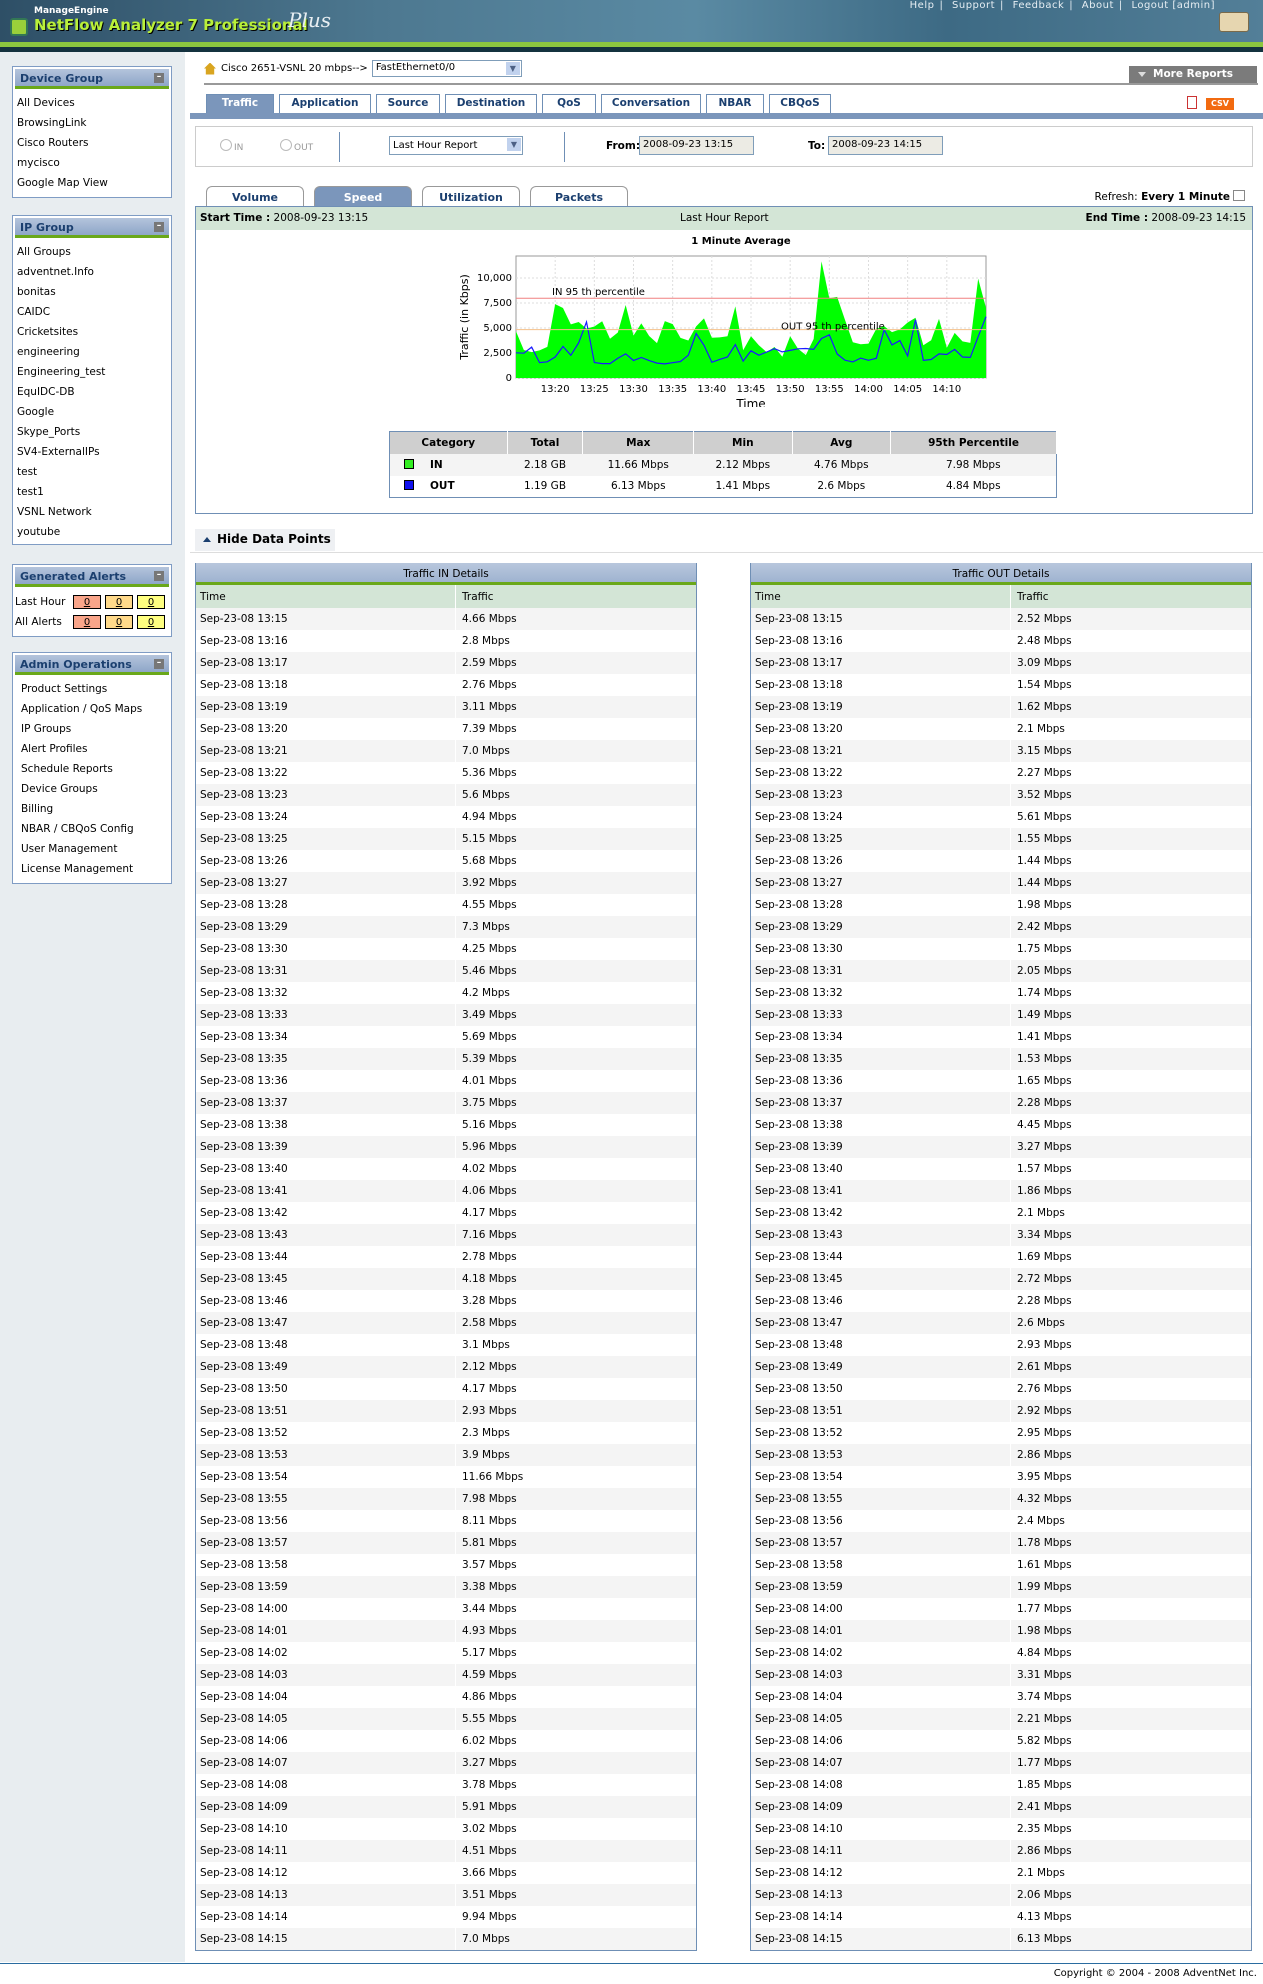 This screenshot has width=1263, height=1984. I want to click on home-icon, so click(210, 68).